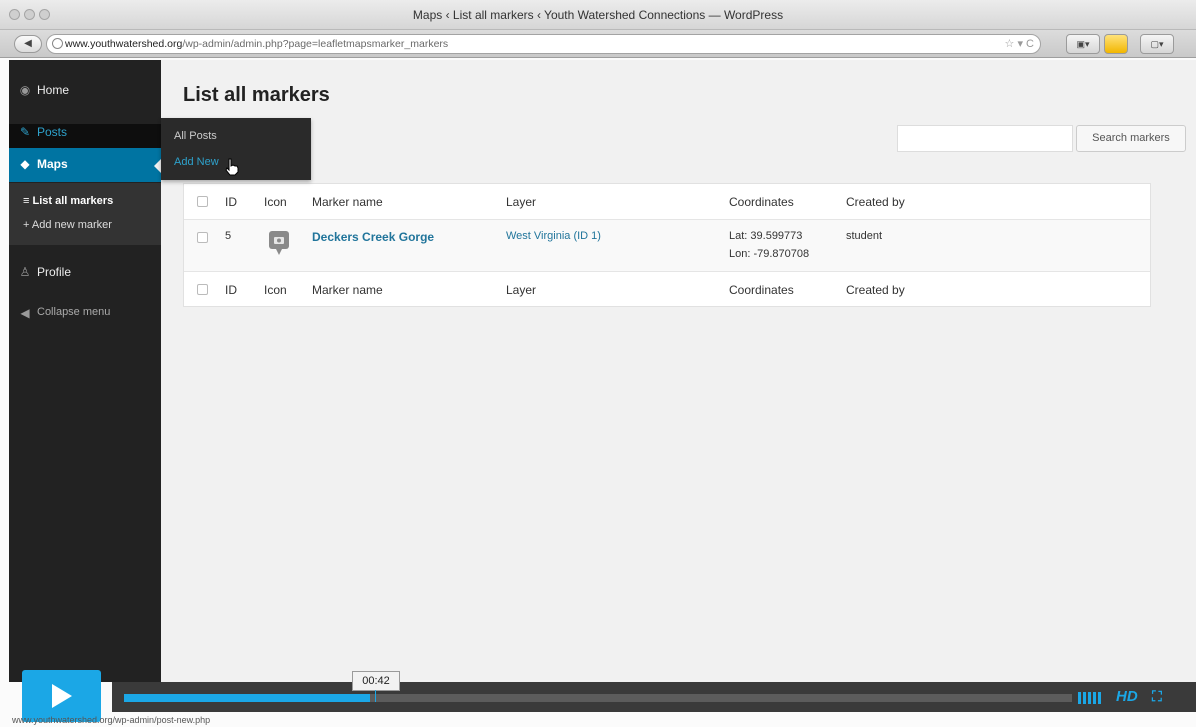 The width and height of the screenshot is (1196, 727). I want to click on col-created-by: Created by, so click(875, 202).